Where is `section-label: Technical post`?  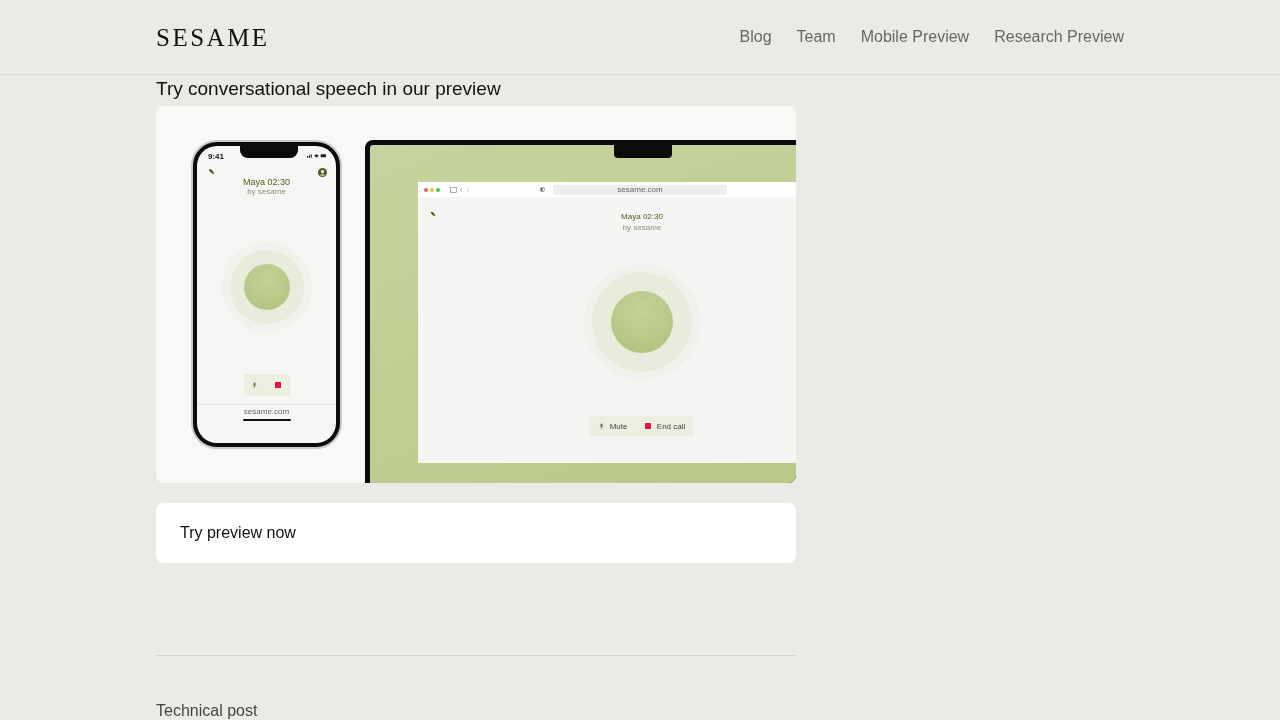 section-label: Technical post is located at coordinates (207, 711).